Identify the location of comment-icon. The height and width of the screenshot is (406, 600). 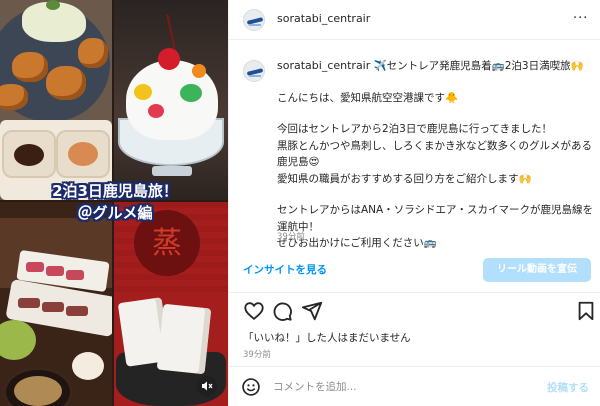
(282, 311).